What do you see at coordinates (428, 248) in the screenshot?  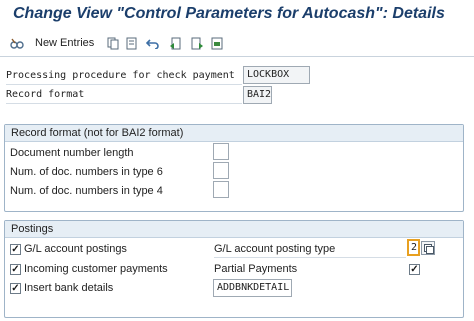 I see `value-help-icon` at bounding box center [428, 248].